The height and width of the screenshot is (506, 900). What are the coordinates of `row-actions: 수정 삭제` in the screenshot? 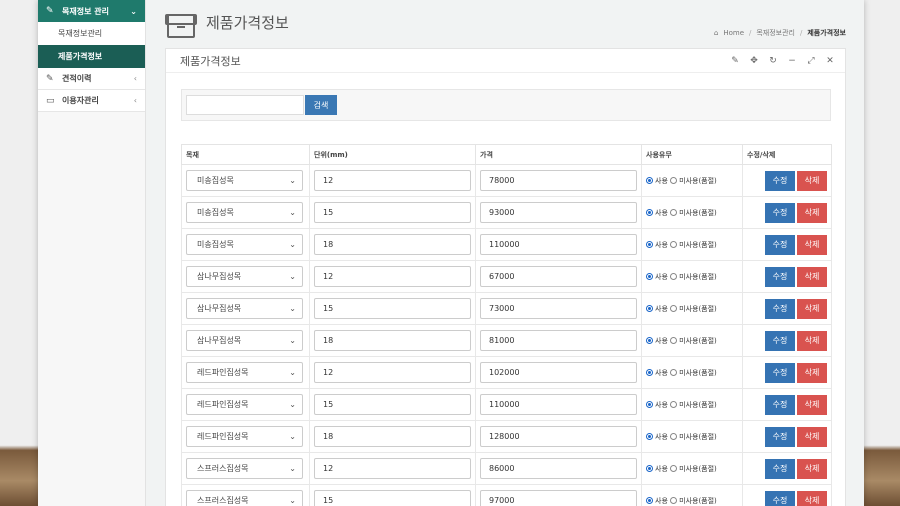 It's located at (787, 244).